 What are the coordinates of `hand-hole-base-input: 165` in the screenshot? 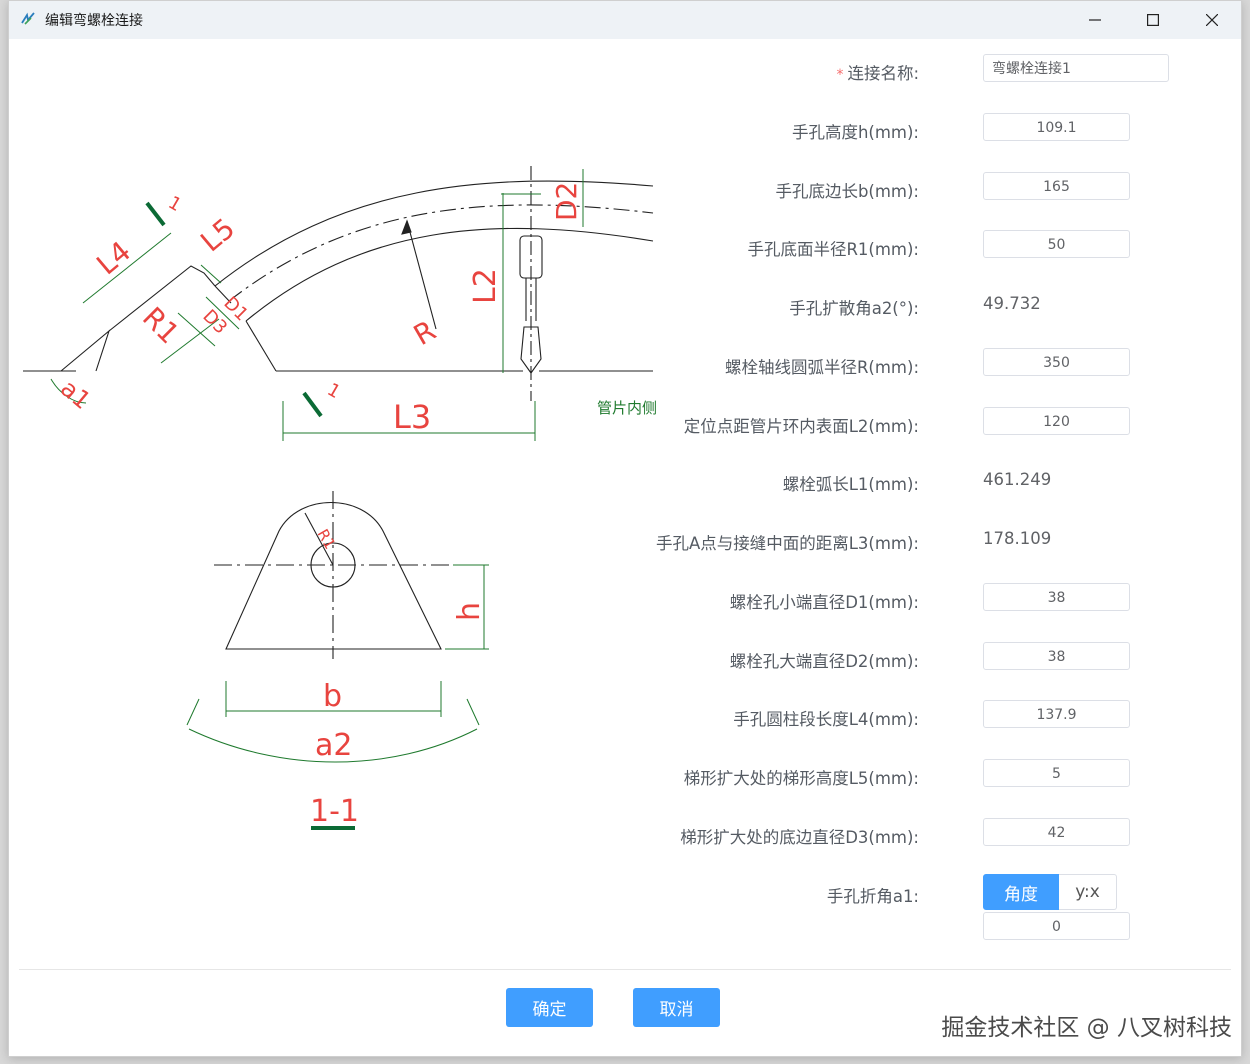 It's located at (1056, 186).